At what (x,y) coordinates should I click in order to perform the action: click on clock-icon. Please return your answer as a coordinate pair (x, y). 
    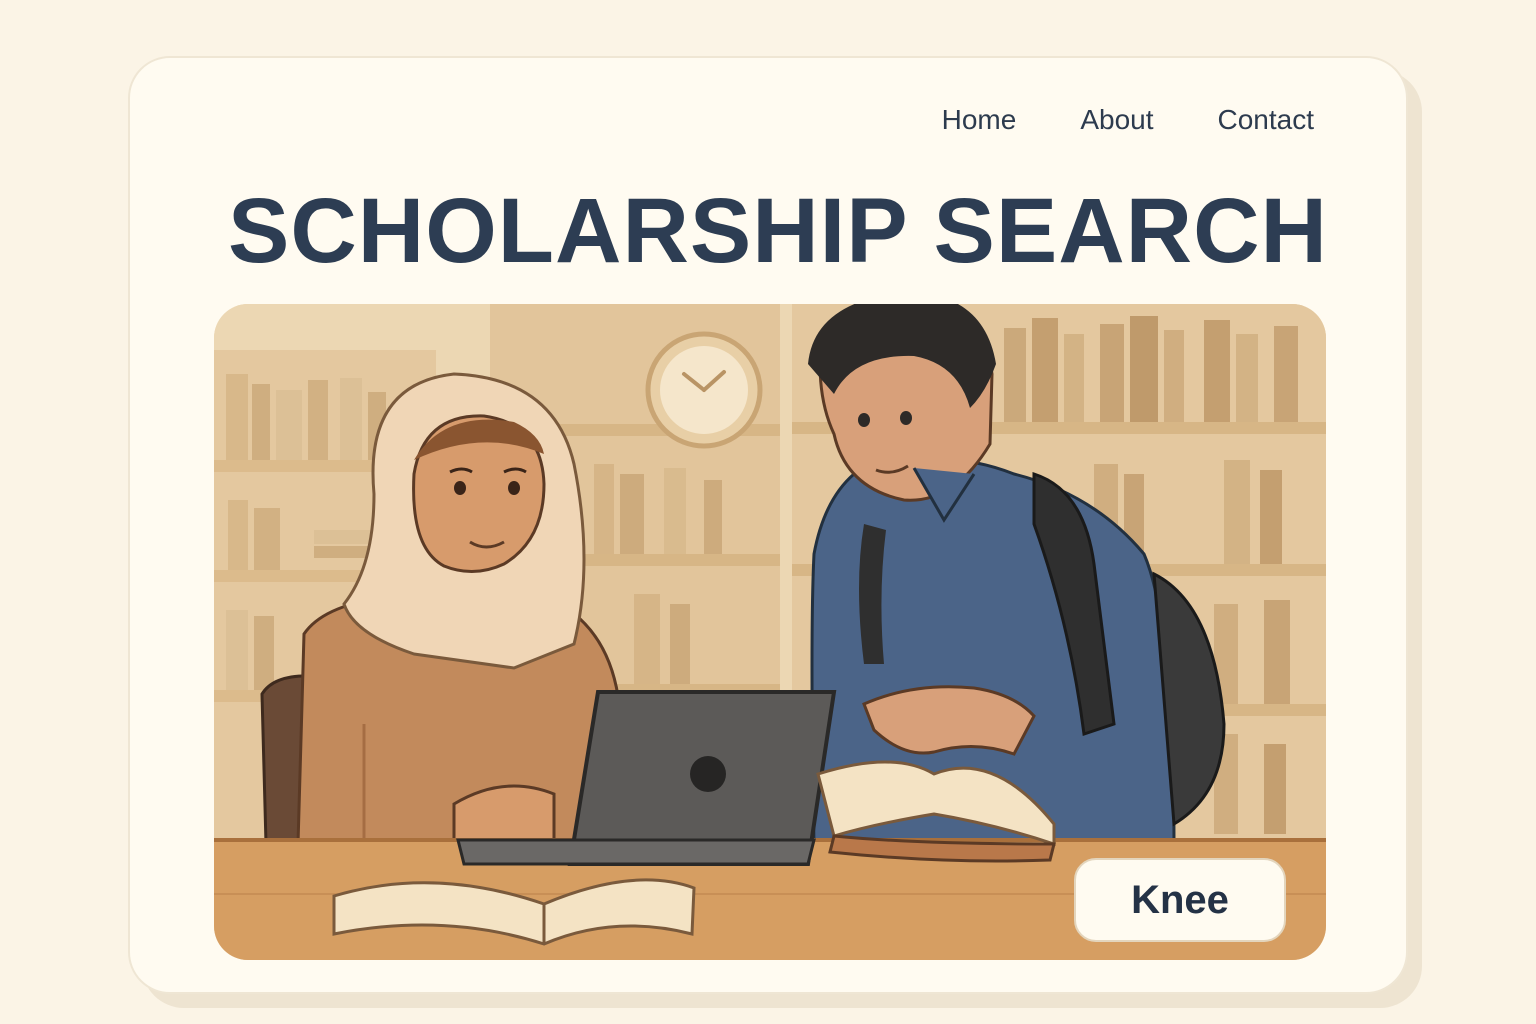
    Looking at the image, I should click on (704, 390).